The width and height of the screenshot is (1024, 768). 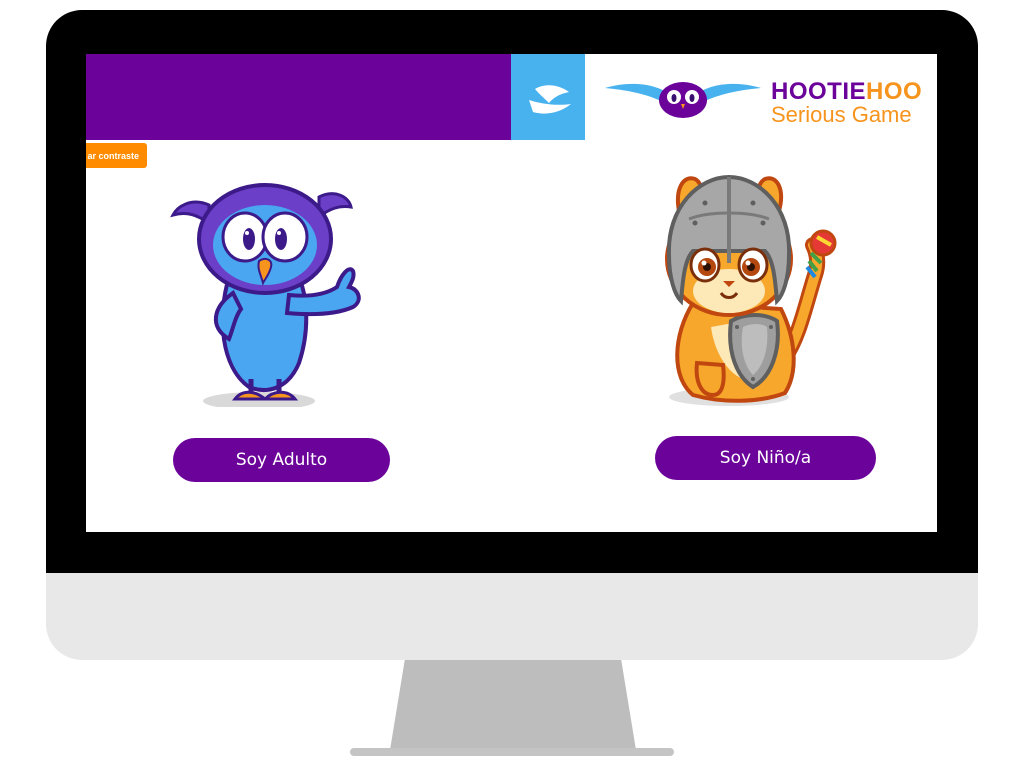 What do you see at coordinates (512, 616) in the screenshot?
I see `monitor-chin` at bounding box center [512, 616].